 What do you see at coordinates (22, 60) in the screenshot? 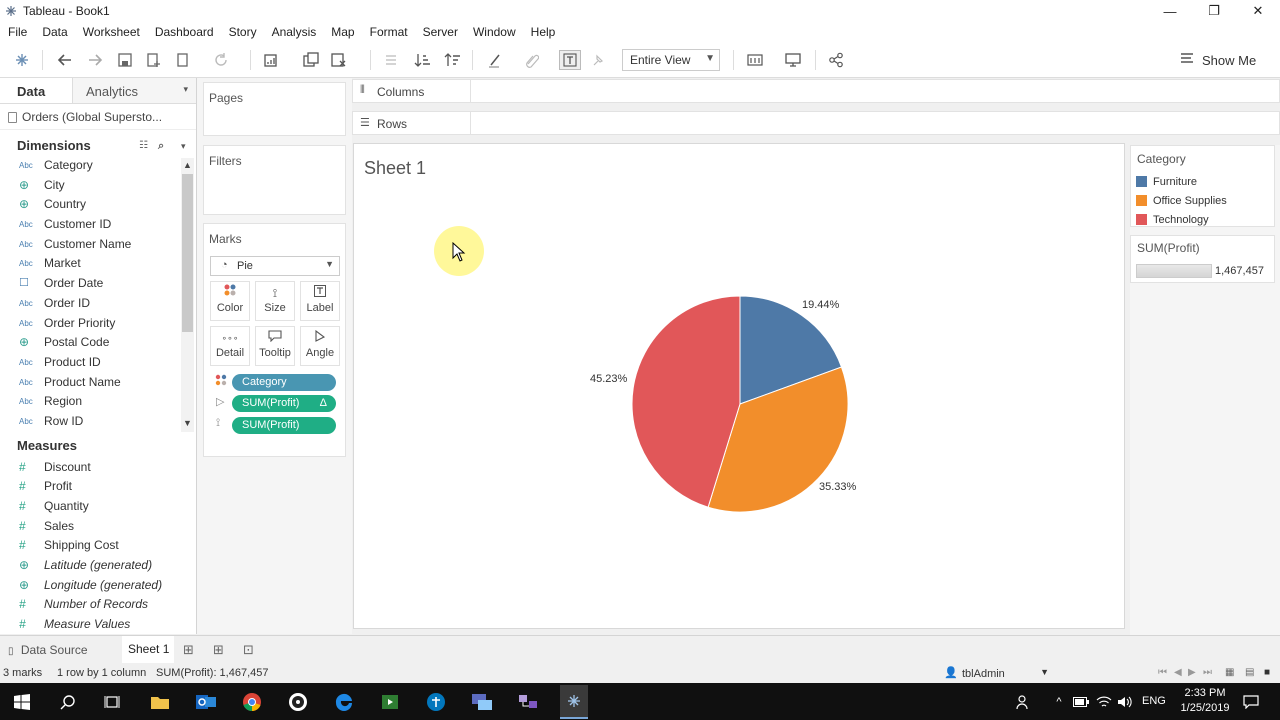
I see `tableau-home-icon` at bounding box center [22, 60].